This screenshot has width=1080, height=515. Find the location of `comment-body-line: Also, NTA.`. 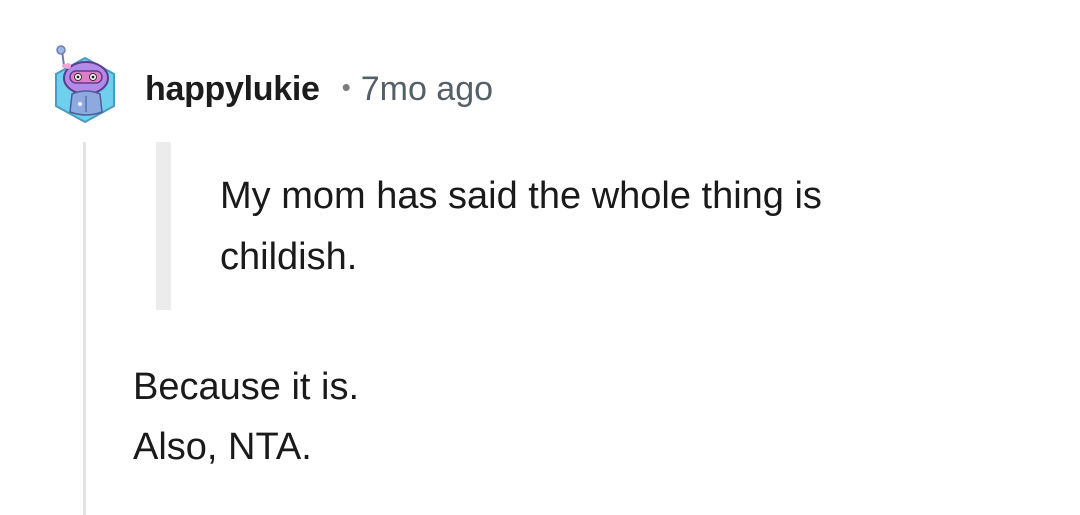

comment-body-line: Also, NTA. is located at coordinates (222, 447).